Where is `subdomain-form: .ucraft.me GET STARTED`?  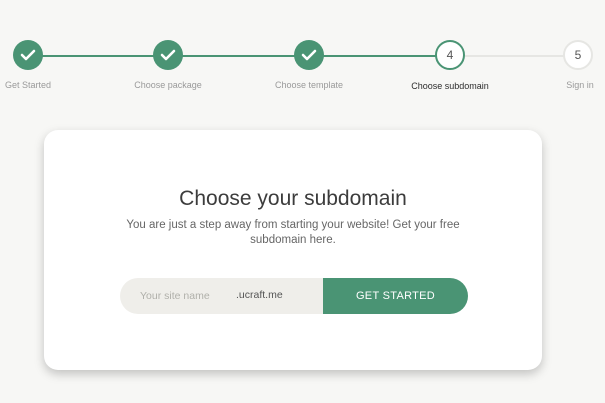
subdomain-form: .ucraft.me GET STARTED is located at coordinates (294, 296).